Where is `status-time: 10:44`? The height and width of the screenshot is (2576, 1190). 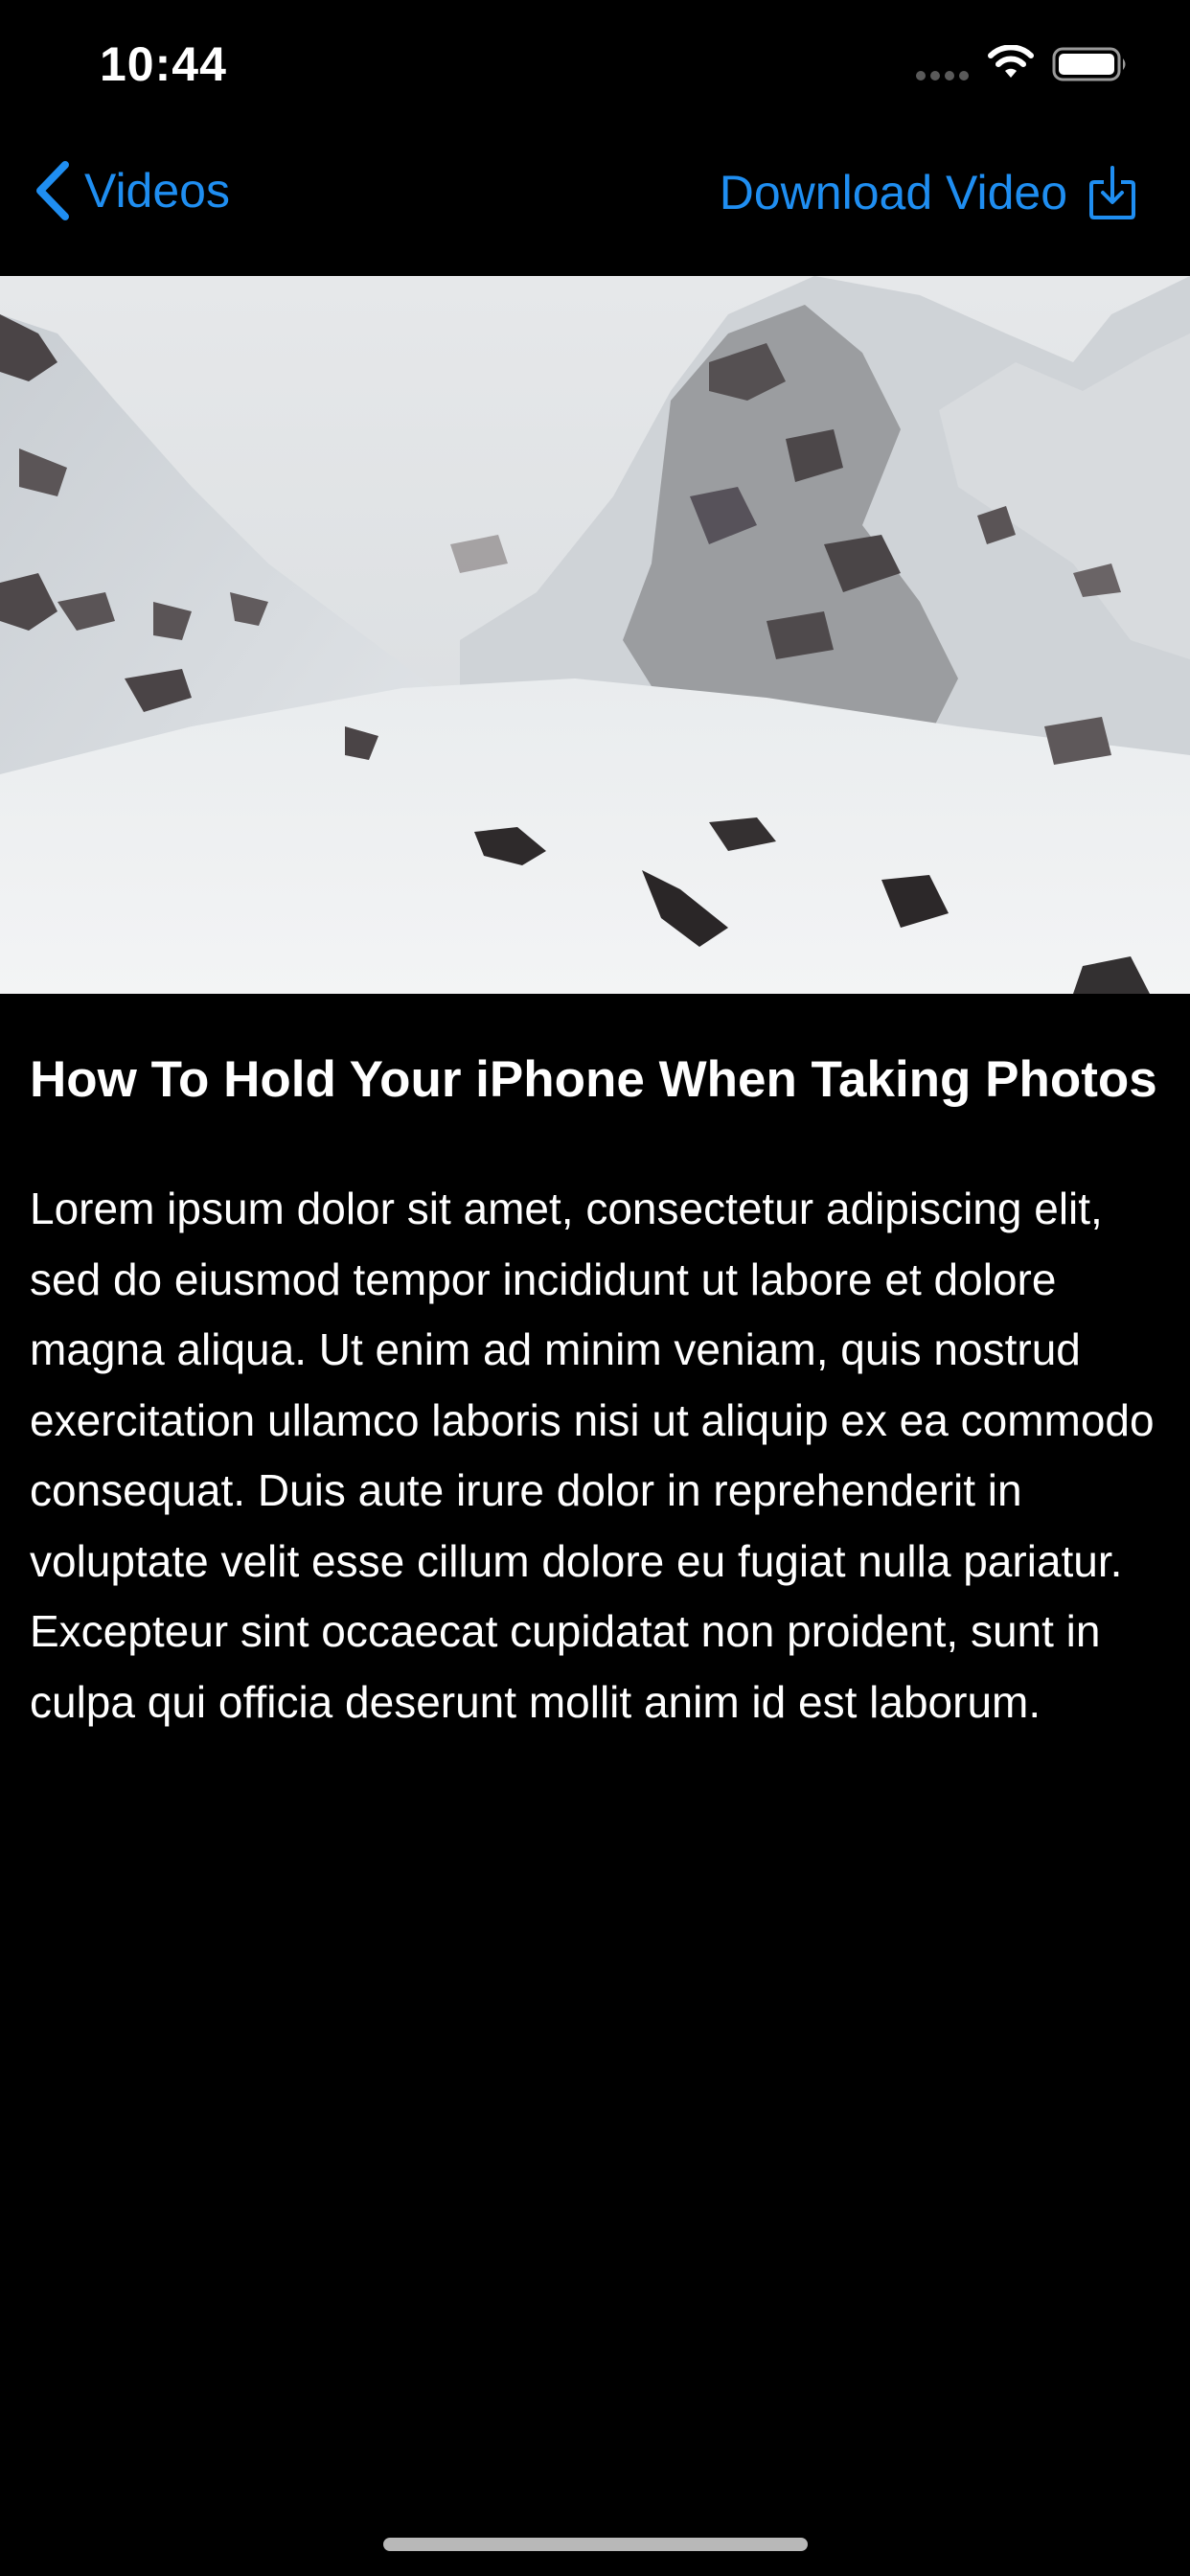
status-time: 10:44 is located at coordinates (163, 64).